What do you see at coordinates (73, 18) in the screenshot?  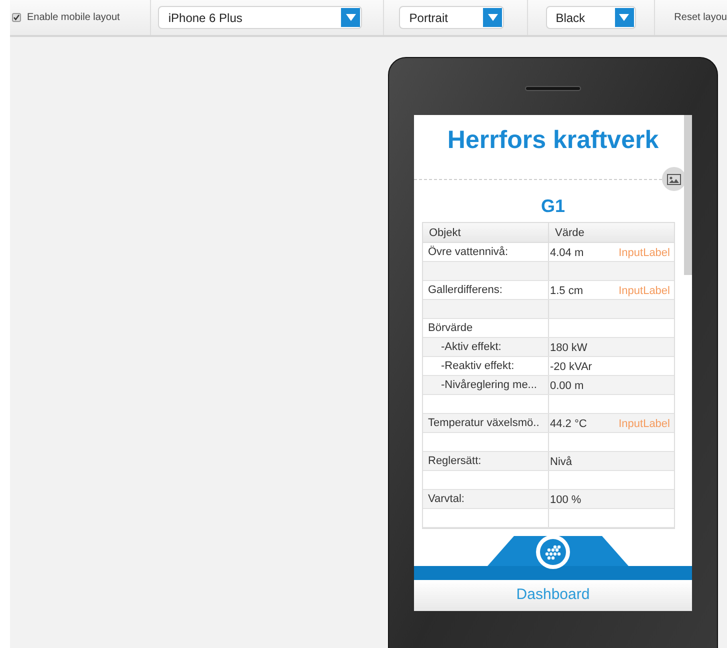 I see `checkbox-label: Enable mobile layout` at bounding box center [73, 18].